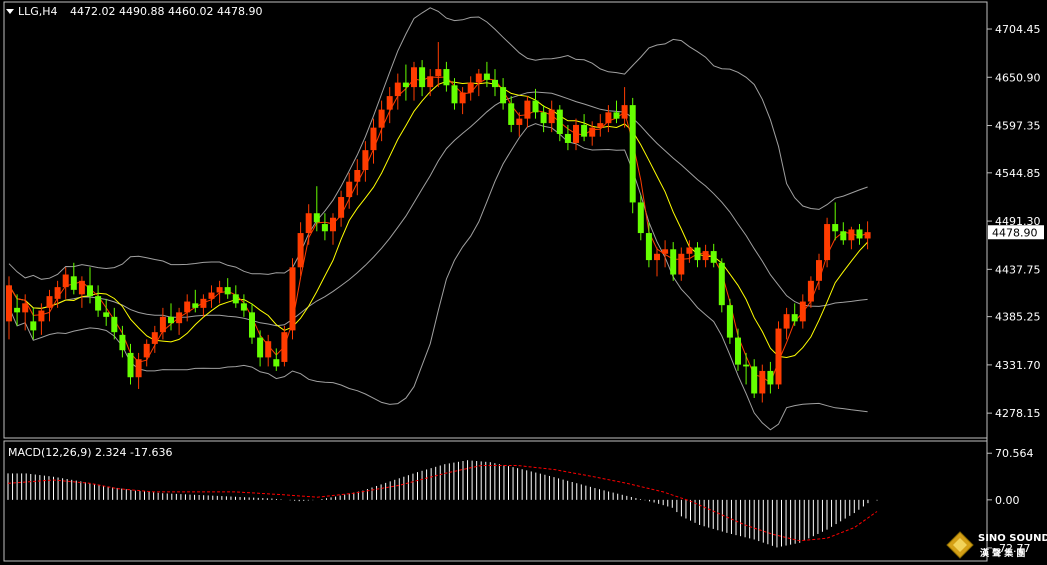 The image size is (1047, 565). Describe the element at coordinates (10, 11) in the screenshot. I see `symbol-dropdown-icon` at that location.